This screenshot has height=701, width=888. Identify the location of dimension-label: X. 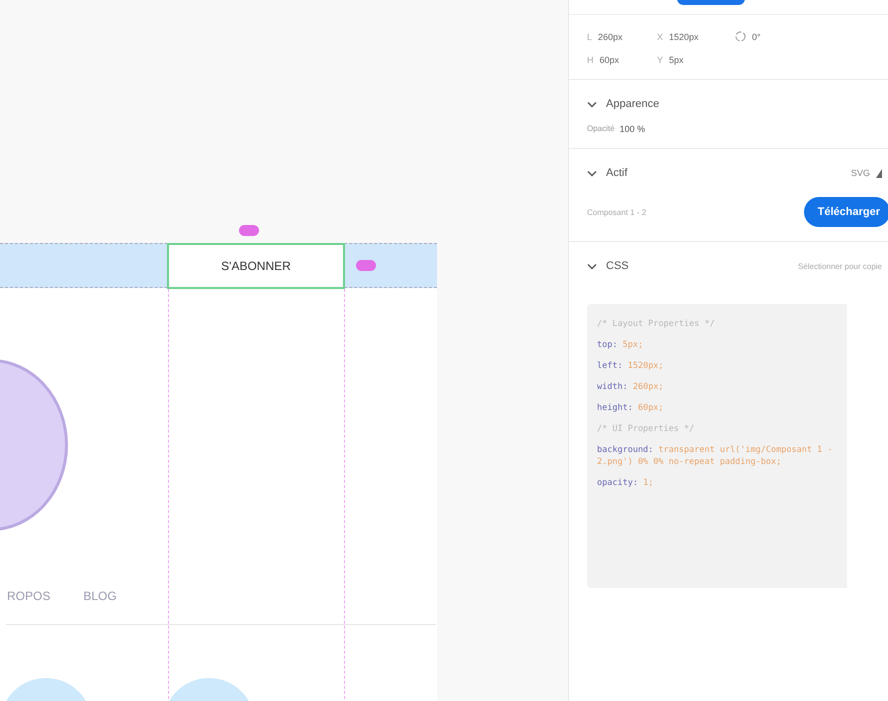
(660, 37).